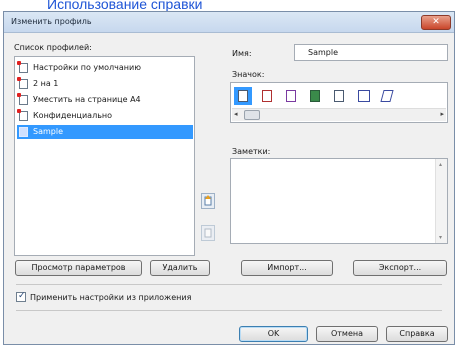 The width and height of the screenshot is (457, 347). What do you see at coordinates (229, 22) in the screenshot?
I see `title-bar: Изменить профиль ✕` at bounding box center [229, 22].